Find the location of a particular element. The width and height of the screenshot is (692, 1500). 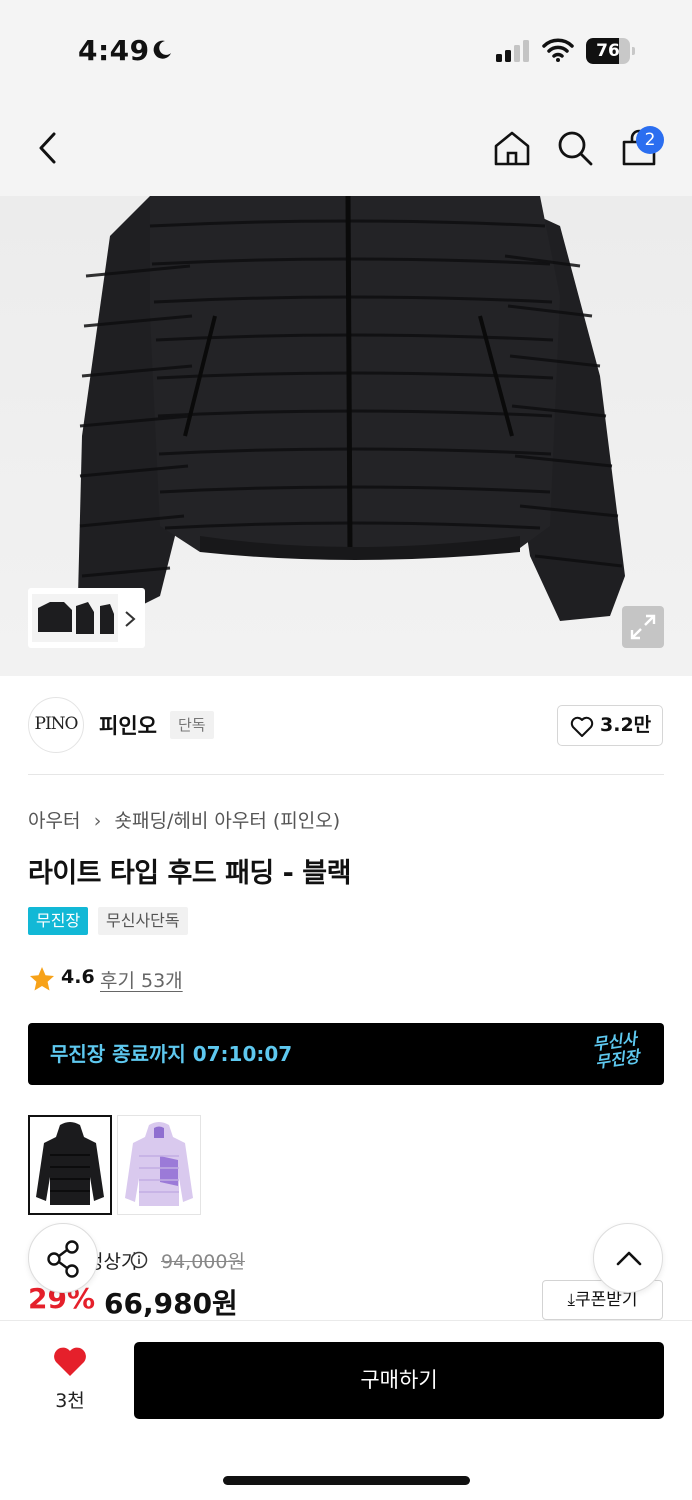

lavender-jacket-thumbnail is located at coordinates (159, 1164).